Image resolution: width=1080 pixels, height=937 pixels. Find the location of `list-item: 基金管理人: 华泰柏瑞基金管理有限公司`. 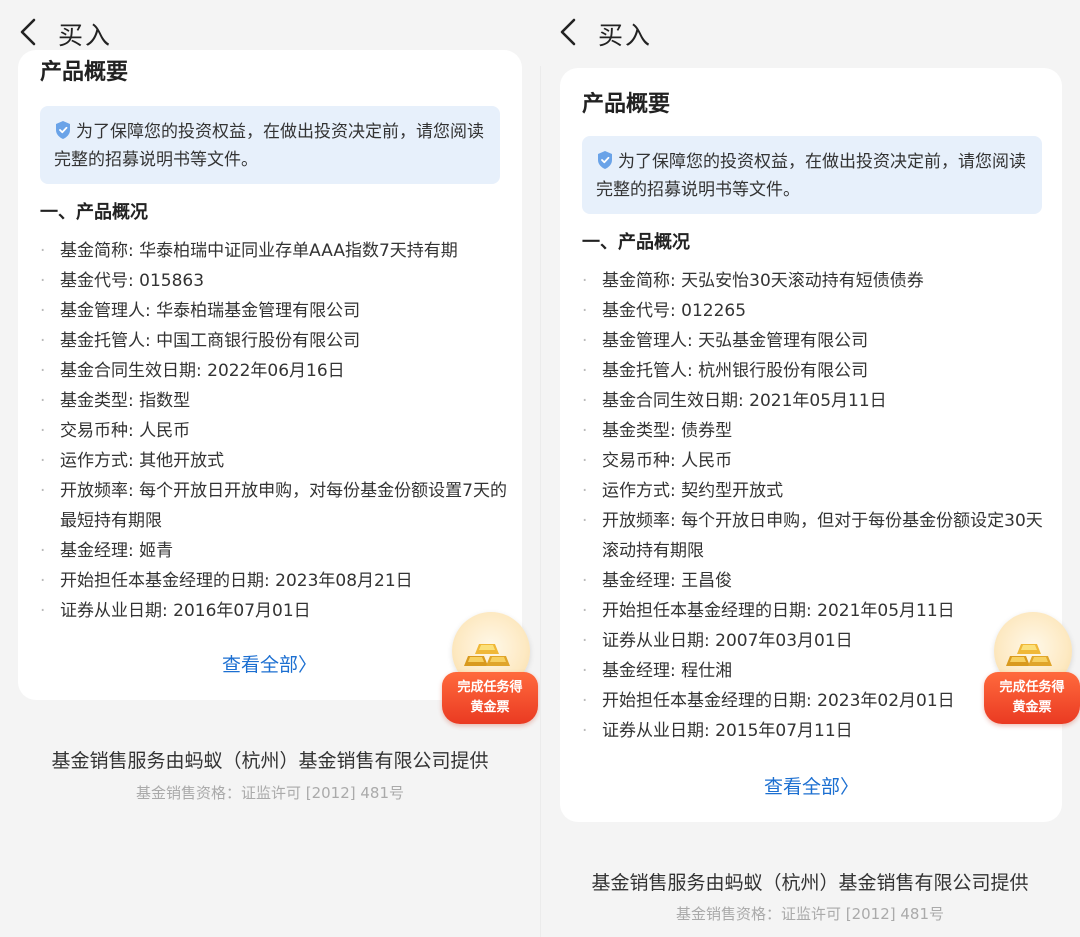

list-item: 基金管理人: 华泰柏瑞基金管理有限公司 is located at coordinates (275, 311).